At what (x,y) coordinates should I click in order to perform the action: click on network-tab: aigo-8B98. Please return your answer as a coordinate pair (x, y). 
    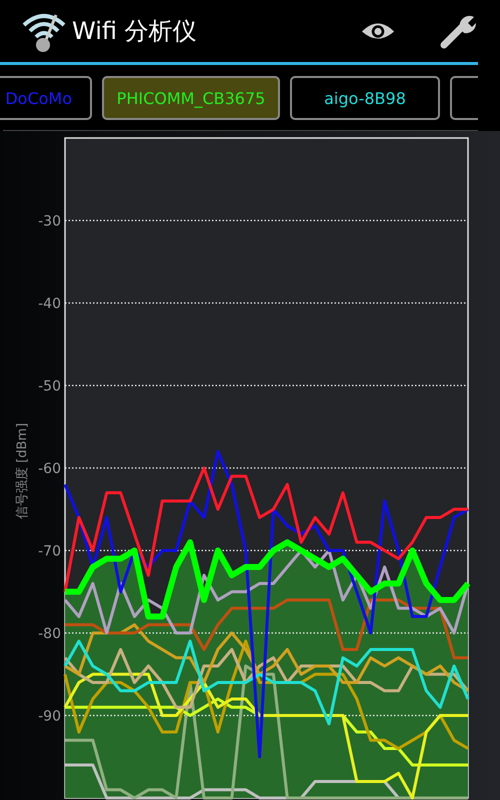
    Looking at the image, I should click on (365, 98).